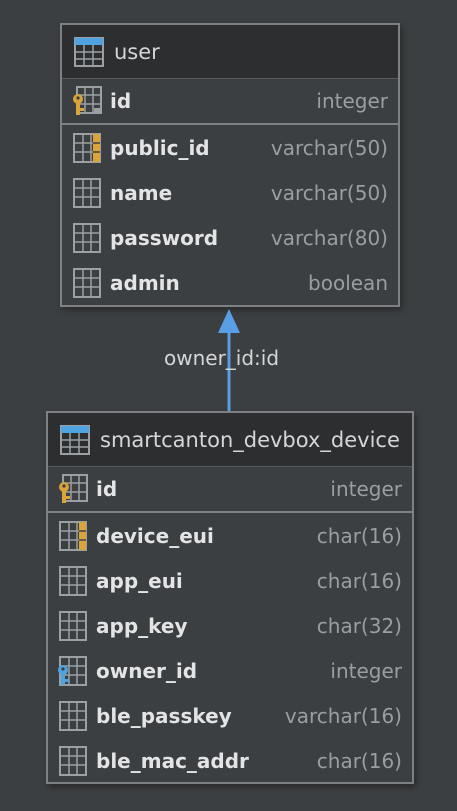  What do you see at coordinates (142, 625) in the screenshot?
I see `column-name: app_key` at bounding box center [142, 625].